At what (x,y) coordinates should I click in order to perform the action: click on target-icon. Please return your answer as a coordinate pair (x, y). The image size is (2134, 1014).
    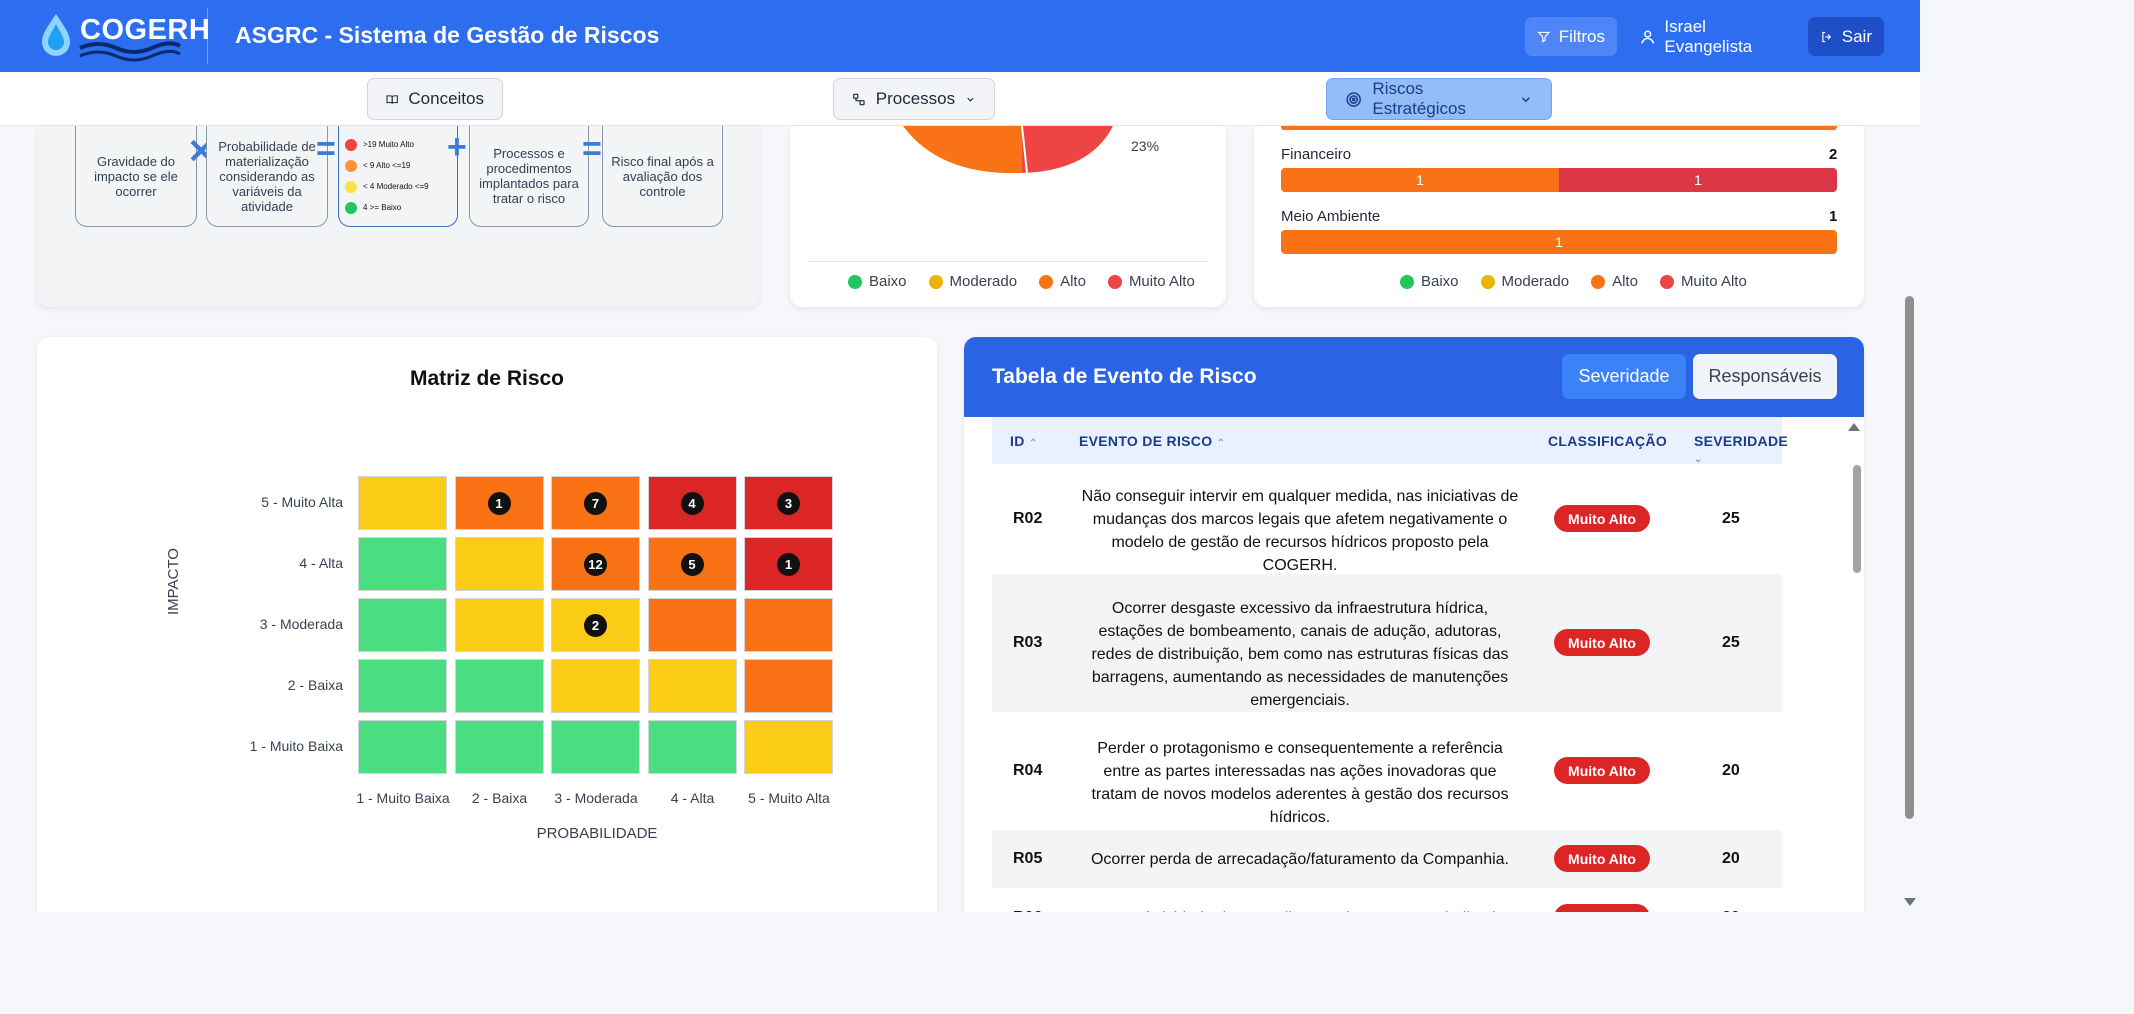
    Looking at the image, I should click on (1353, 99).